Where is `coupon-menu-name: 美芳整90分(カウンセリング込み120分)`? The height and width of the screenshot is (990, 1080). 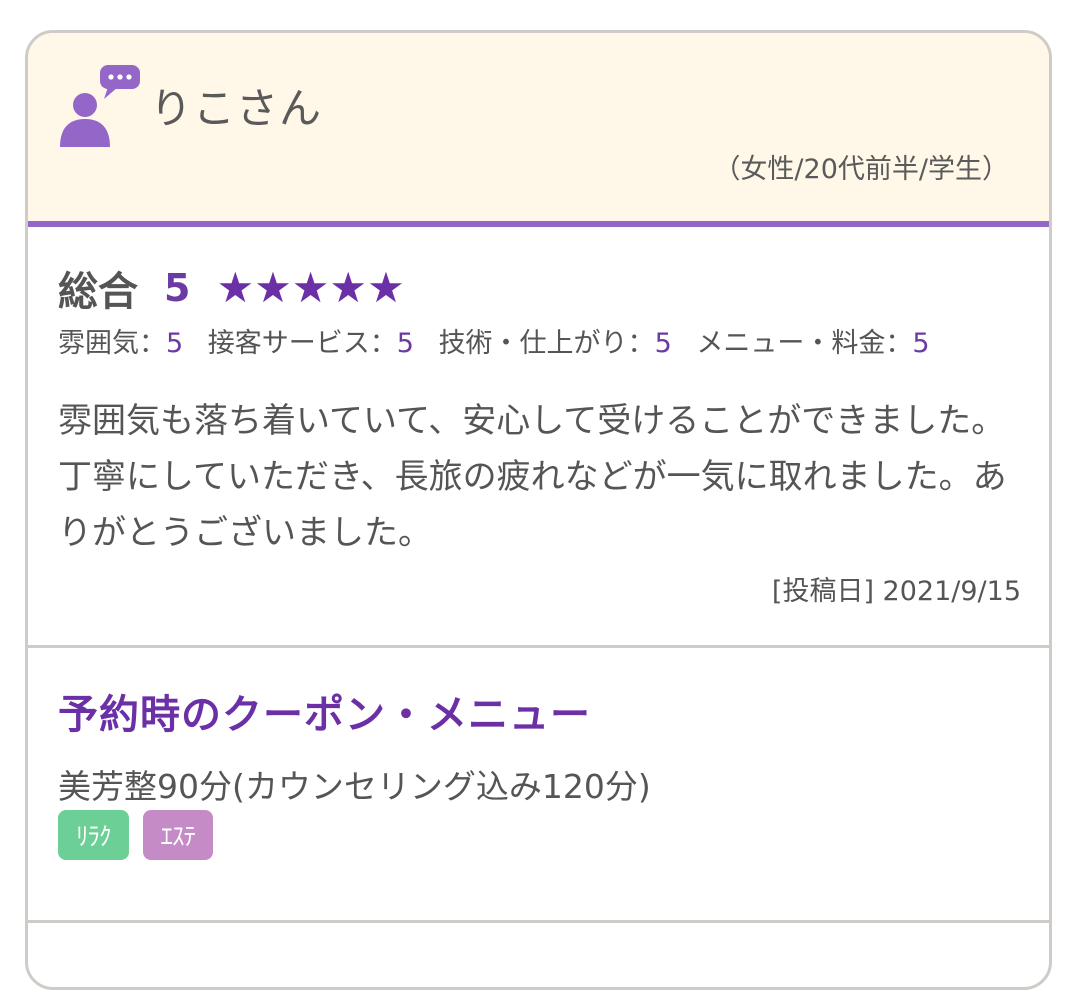 coupon-menu-name: 美芳整90分(カウンセリング込み120分) is located at coordinates (354, 784).